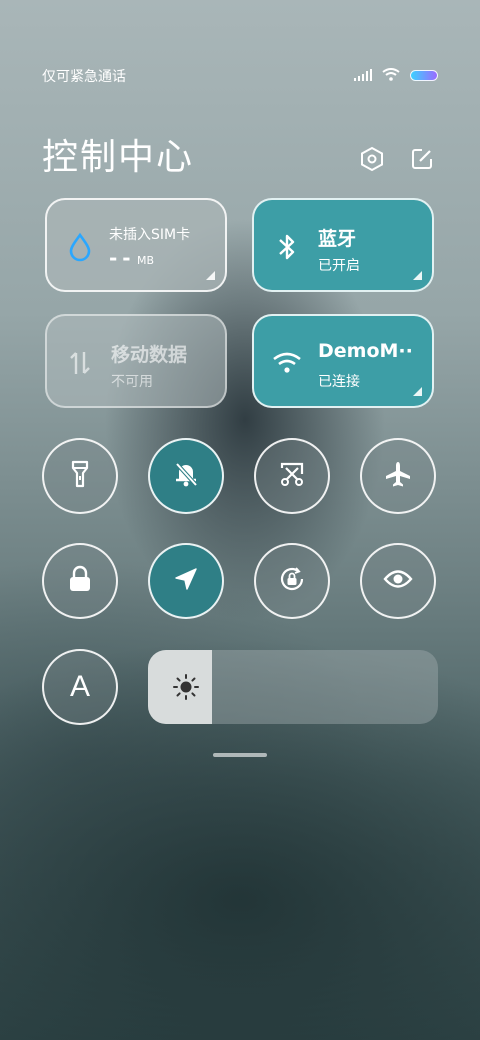  I want to click on bluetooth-tile: 蓝牙 已开启, so click(343, 245).